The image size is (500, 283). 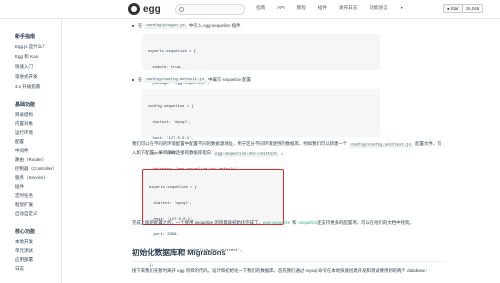 What do you see at coordinates (25, 105) in the screenshot?
I see `sidebar-section-basics: 基础功能` at bounding box center [25, 105].